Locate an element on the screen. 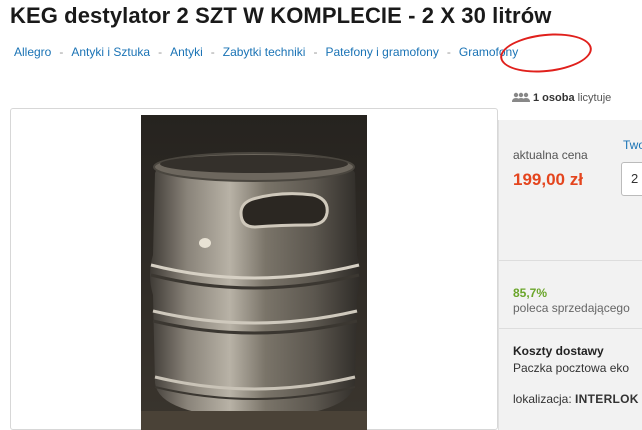 The image size is (642, 430). breadcrumb-item-allegro: Allegro is located at coordinates (32, 52).